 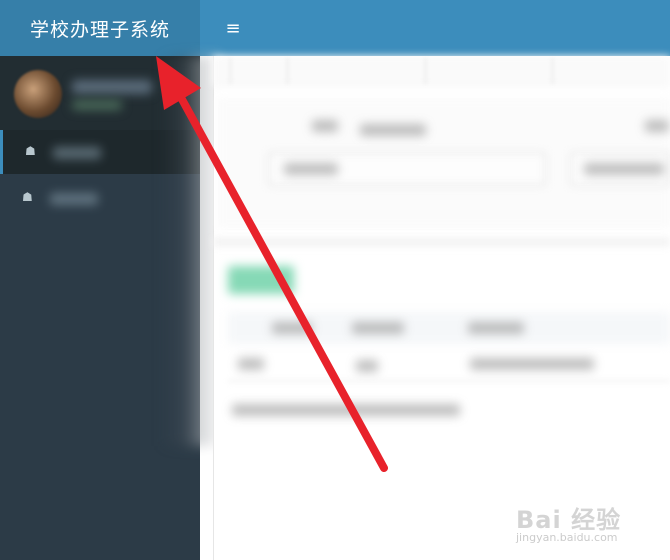 I want to click on user-status-blurred, so click(x=97, y=105).